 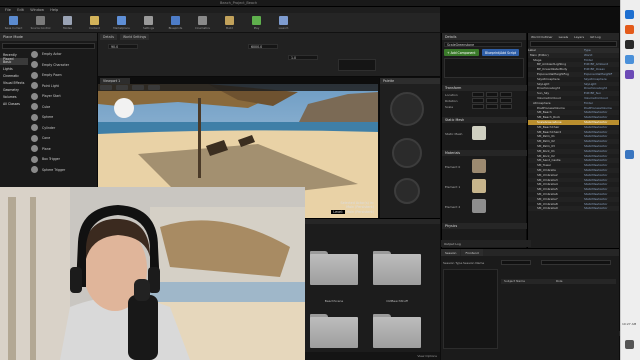 What do you see at coordinates (63, 96) in the screenshot?
I see `place-item-player-start: Player Start` at bounding box center [63, 96].